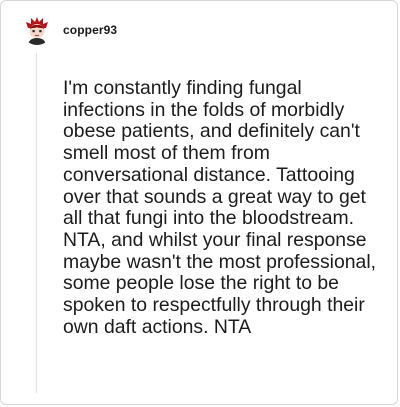  I want to click on comment-header: copper93, so click(69, 30).